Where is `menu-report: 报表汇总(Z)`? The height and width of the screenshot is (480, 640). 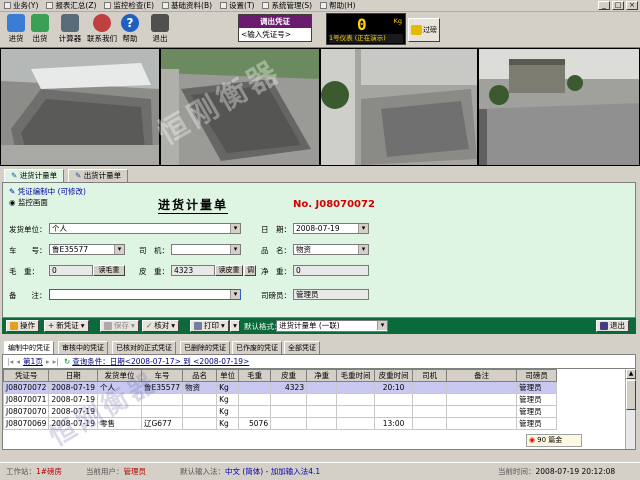
menu-report: 报表汇总(Z) is located at coordinates (71, 5).